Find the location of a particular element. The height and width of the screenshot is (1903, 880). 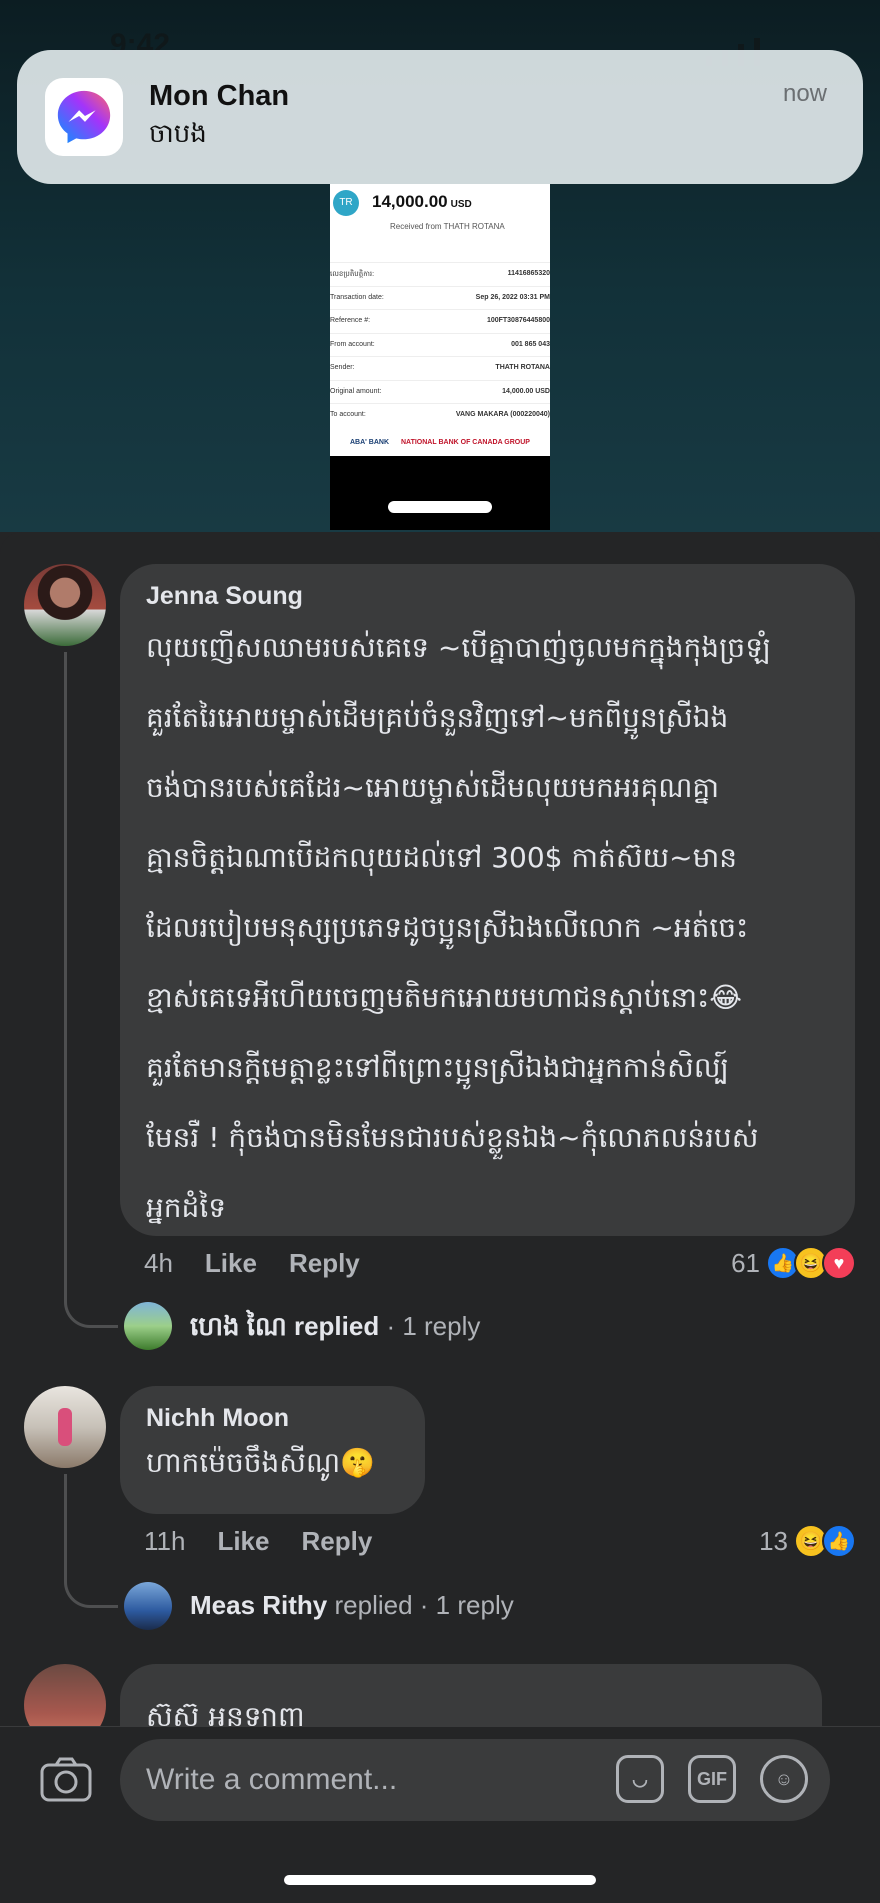

comment-author: Jenna Soung is located at coordinates (487, 596).